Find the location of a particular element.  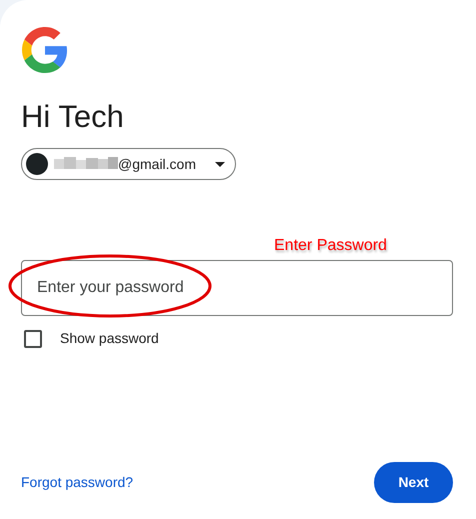

avatar-icon is located at coordinates (37, 164).